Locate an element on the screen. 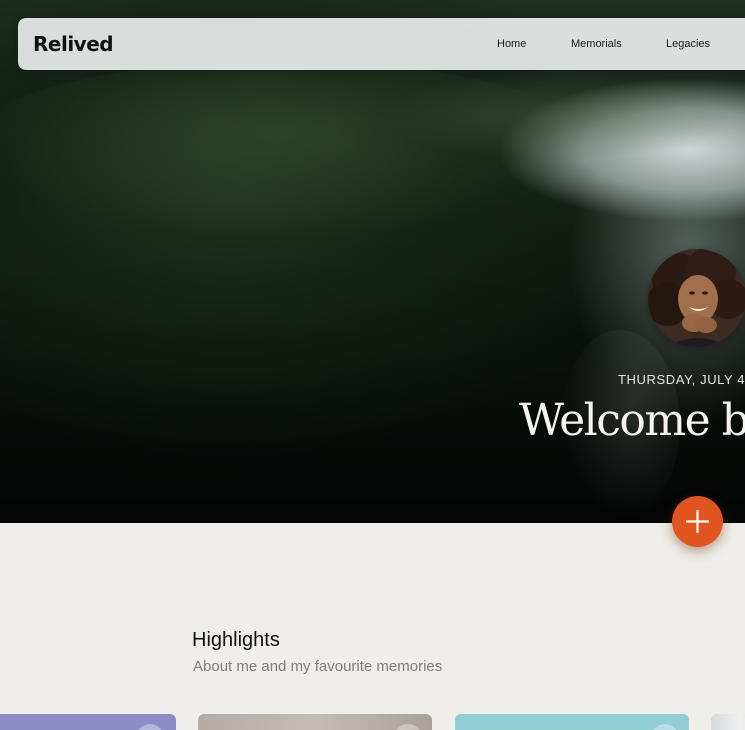 Image resolution: width=745 pixels, height=730 pixels. top-navbar: Relived Home Memorials Legacies is located at coordinates (381, 44).